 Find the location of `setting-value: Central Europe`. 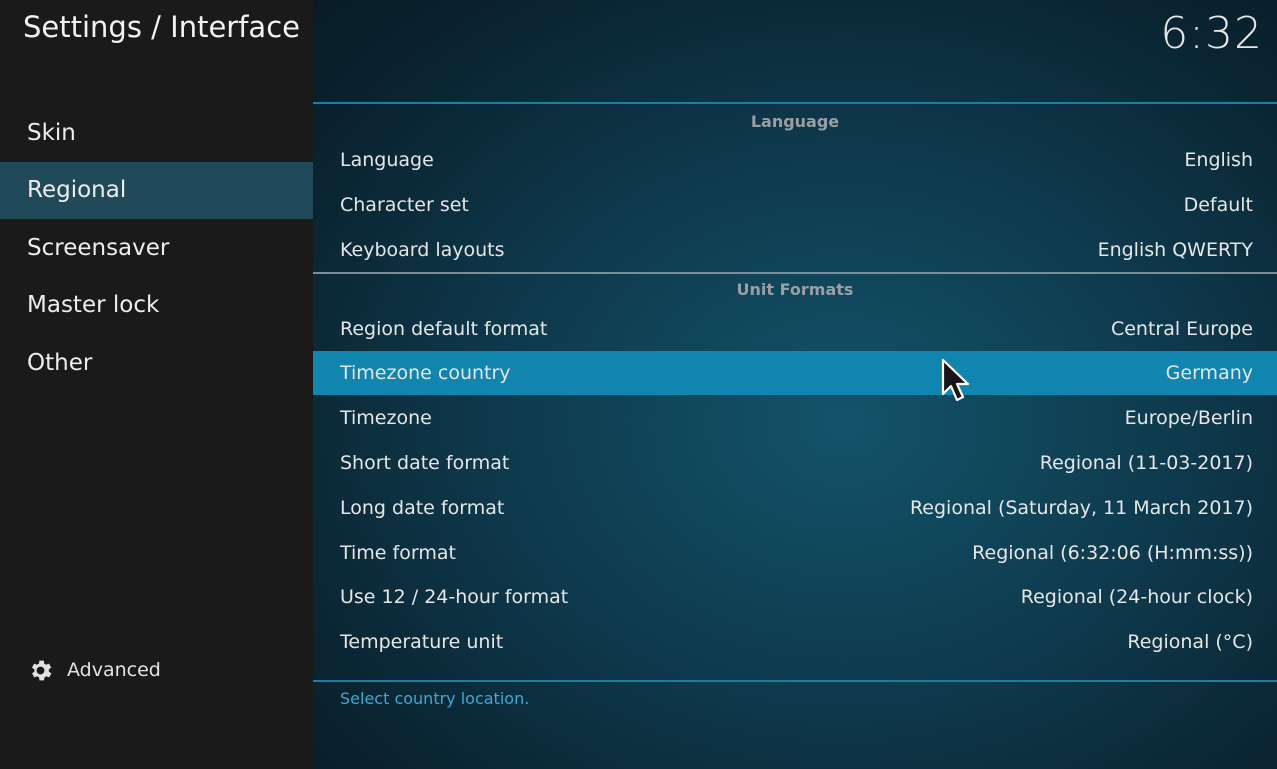

setting-value: Central Europe is located at coordinates (1181, 329).